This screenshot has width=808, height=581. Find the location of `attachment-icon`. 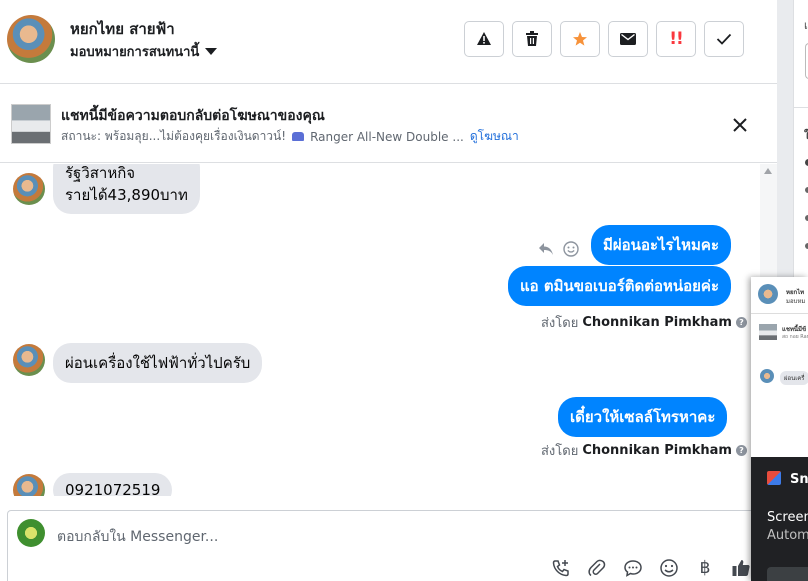

attachment-icon is located at coordinates (597, 568).